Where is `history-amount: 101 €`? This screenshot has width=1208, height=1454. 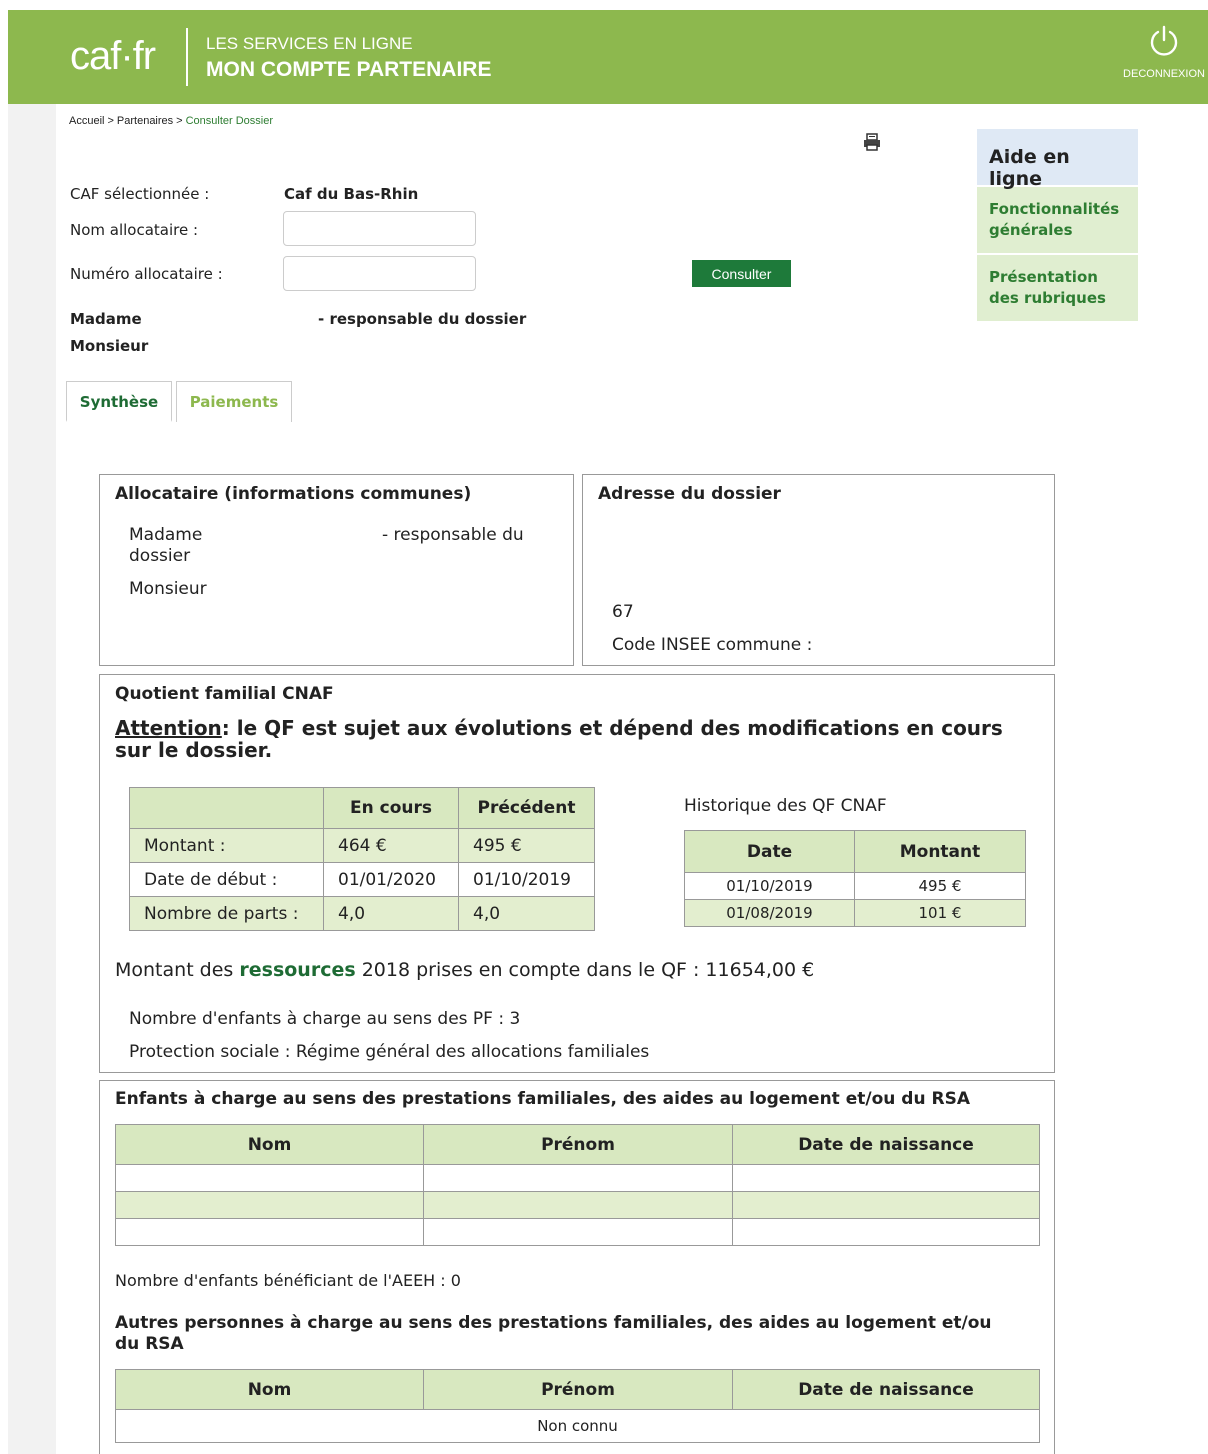 history-amount: 101 € is located at coordinates (940, 913).